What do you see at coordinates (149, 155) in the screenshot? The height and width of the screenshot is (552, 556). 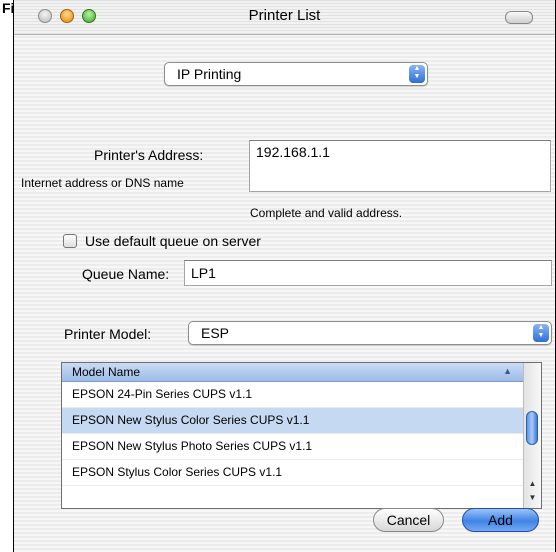 I see `printer-address-label: Printer's Address:` at bounding box center [149, 155].